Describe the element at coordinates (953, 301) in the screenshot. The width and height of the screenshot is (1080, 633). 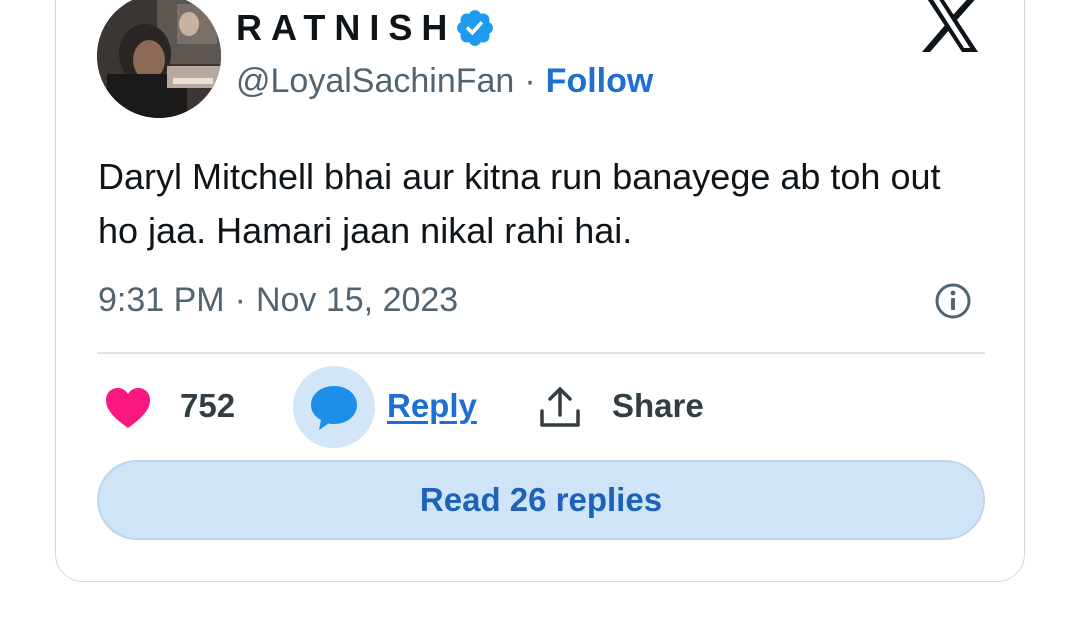
I see `info-icon` at that location.